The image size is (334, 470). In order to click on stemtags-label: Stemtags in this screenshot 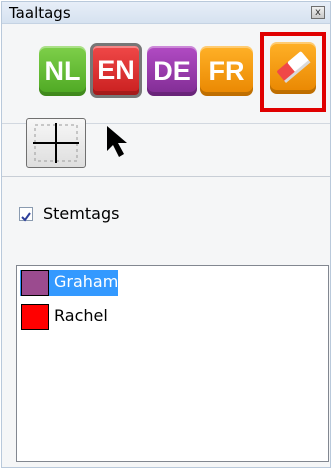, I will do `click(81, 213)`.